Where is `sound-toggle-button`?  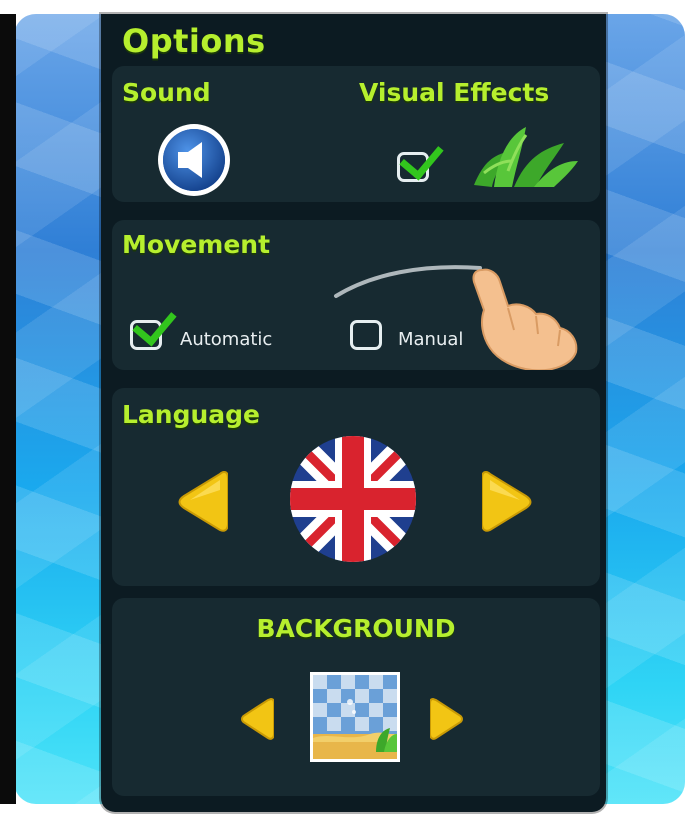
sound-toggle-button is located at coordinates (194, 160).